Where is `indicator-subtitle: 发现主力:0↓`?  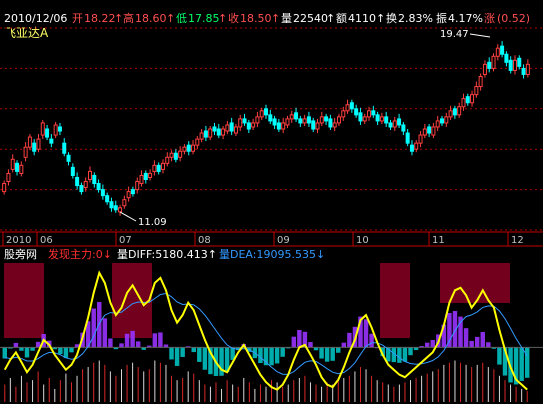
indicator-subtitle: 发现主力:0↓ is located at coordinates (80, 254).